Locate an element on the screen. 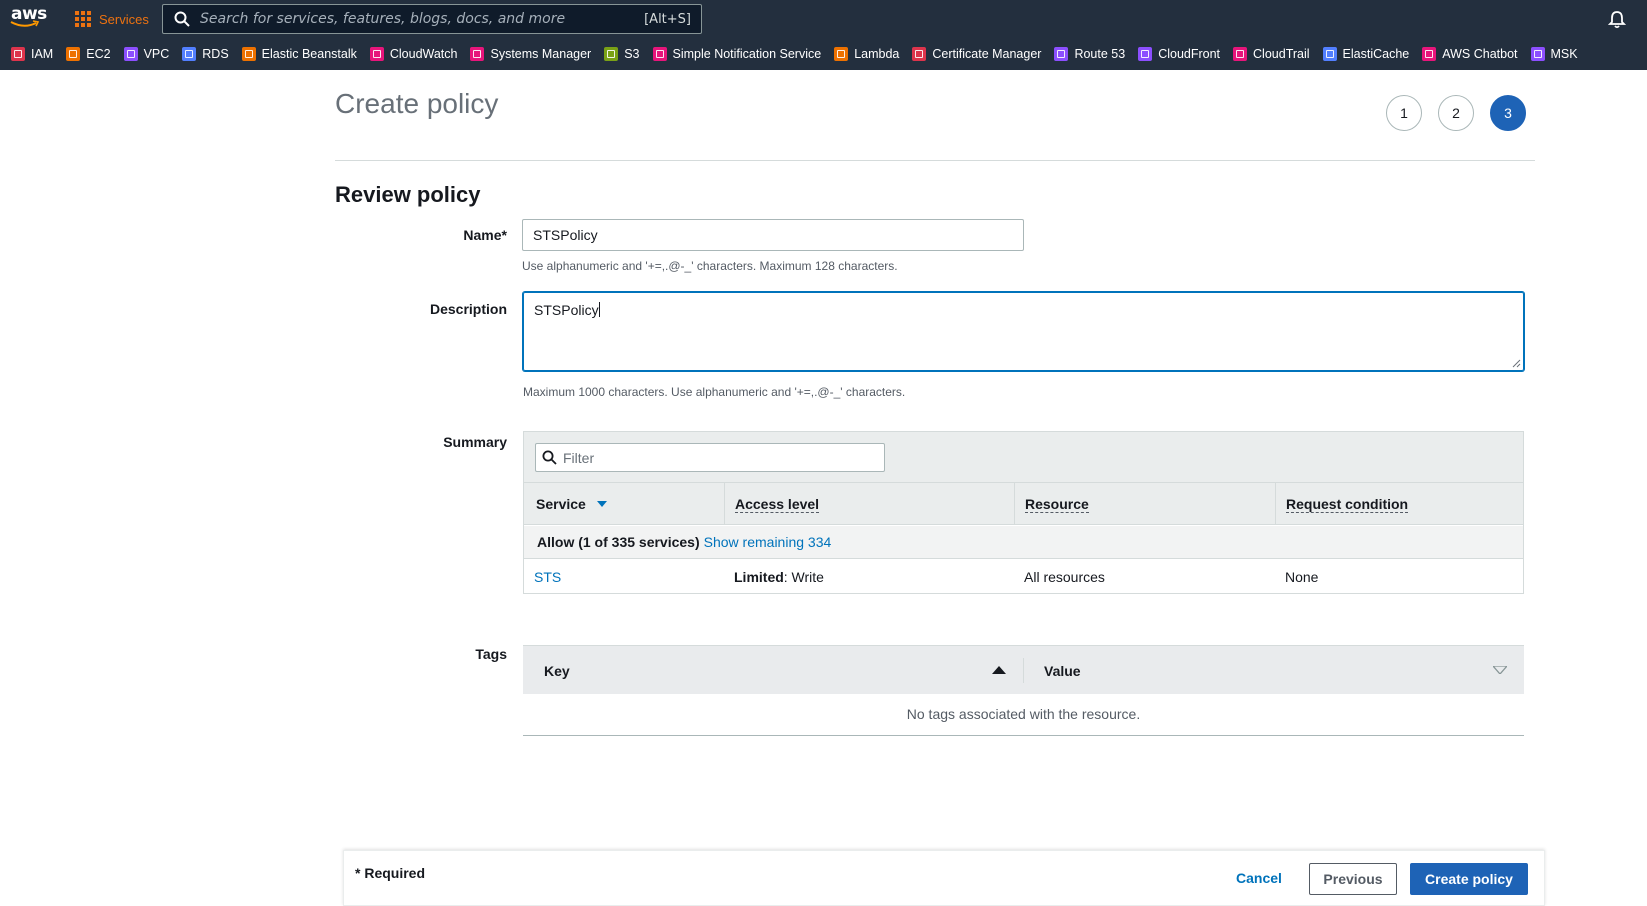 The width and height of the screenshot is (1647, 906). section-title: Review policy is located at coordinates (408, 194).